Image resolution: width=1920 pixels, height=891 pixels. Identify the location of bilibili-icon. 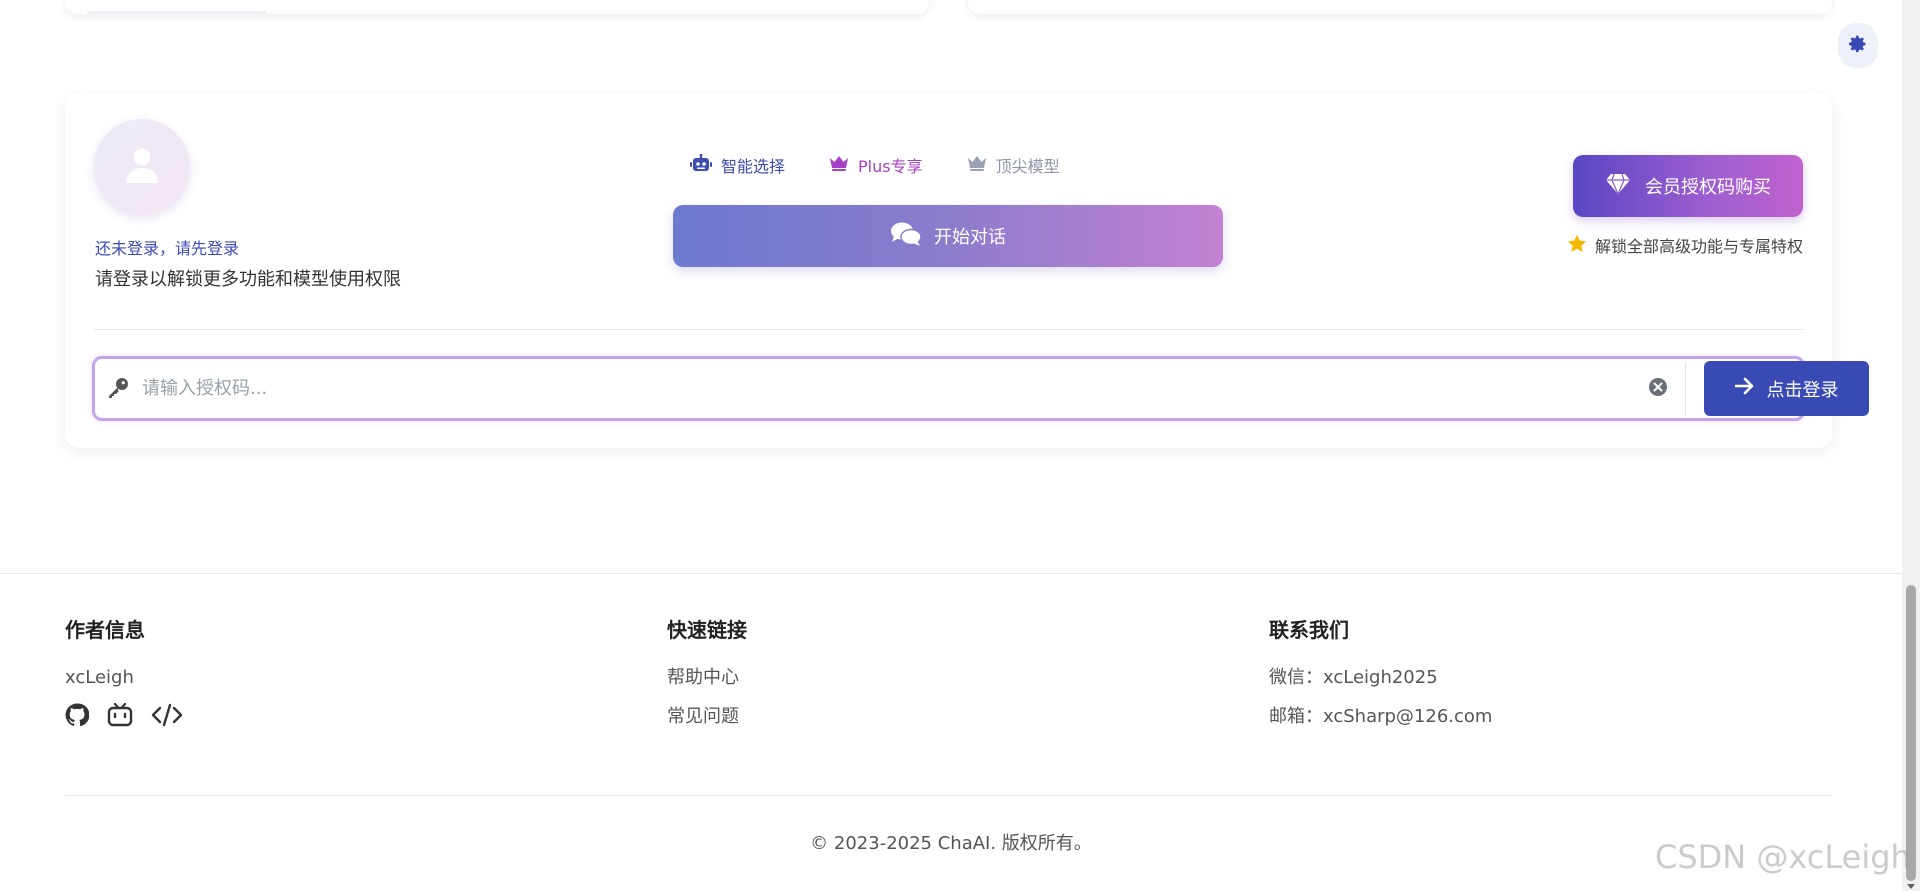
(120, 715).